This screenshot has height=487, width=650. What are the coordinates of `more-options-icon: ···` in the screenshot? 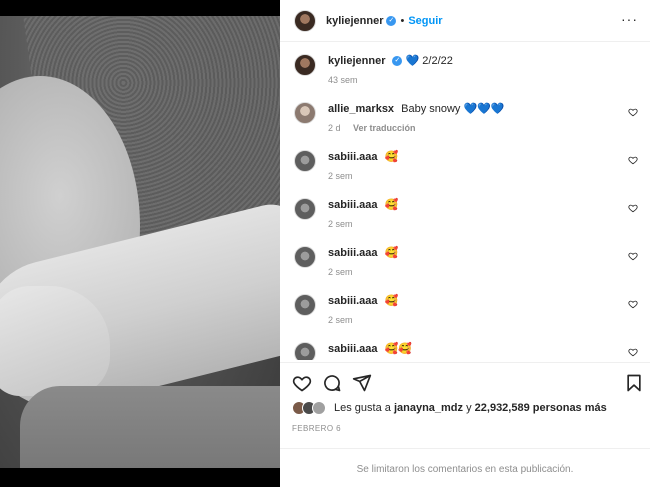 It's located at (629, 19).